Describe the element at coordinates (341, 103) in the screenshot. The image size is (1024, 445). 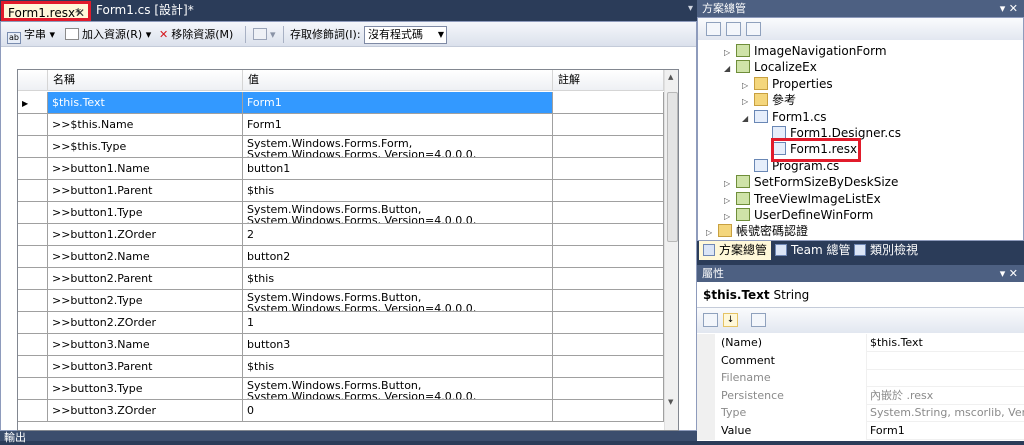
I see `table-row: ▶ $this.Text Form1` at that location.